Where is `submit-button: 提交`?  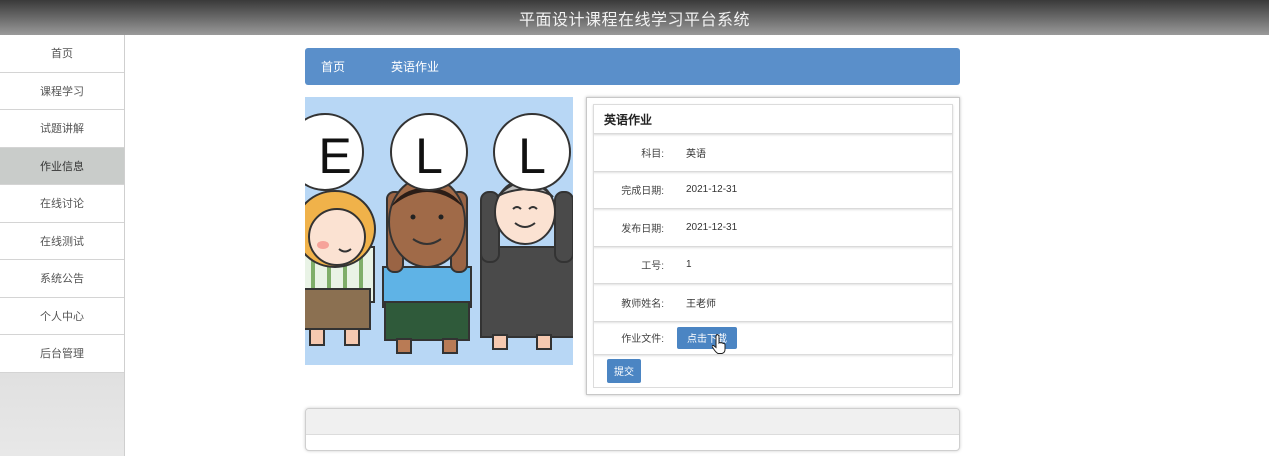
submit-button: 提交 is located at coordinates (624, 370).